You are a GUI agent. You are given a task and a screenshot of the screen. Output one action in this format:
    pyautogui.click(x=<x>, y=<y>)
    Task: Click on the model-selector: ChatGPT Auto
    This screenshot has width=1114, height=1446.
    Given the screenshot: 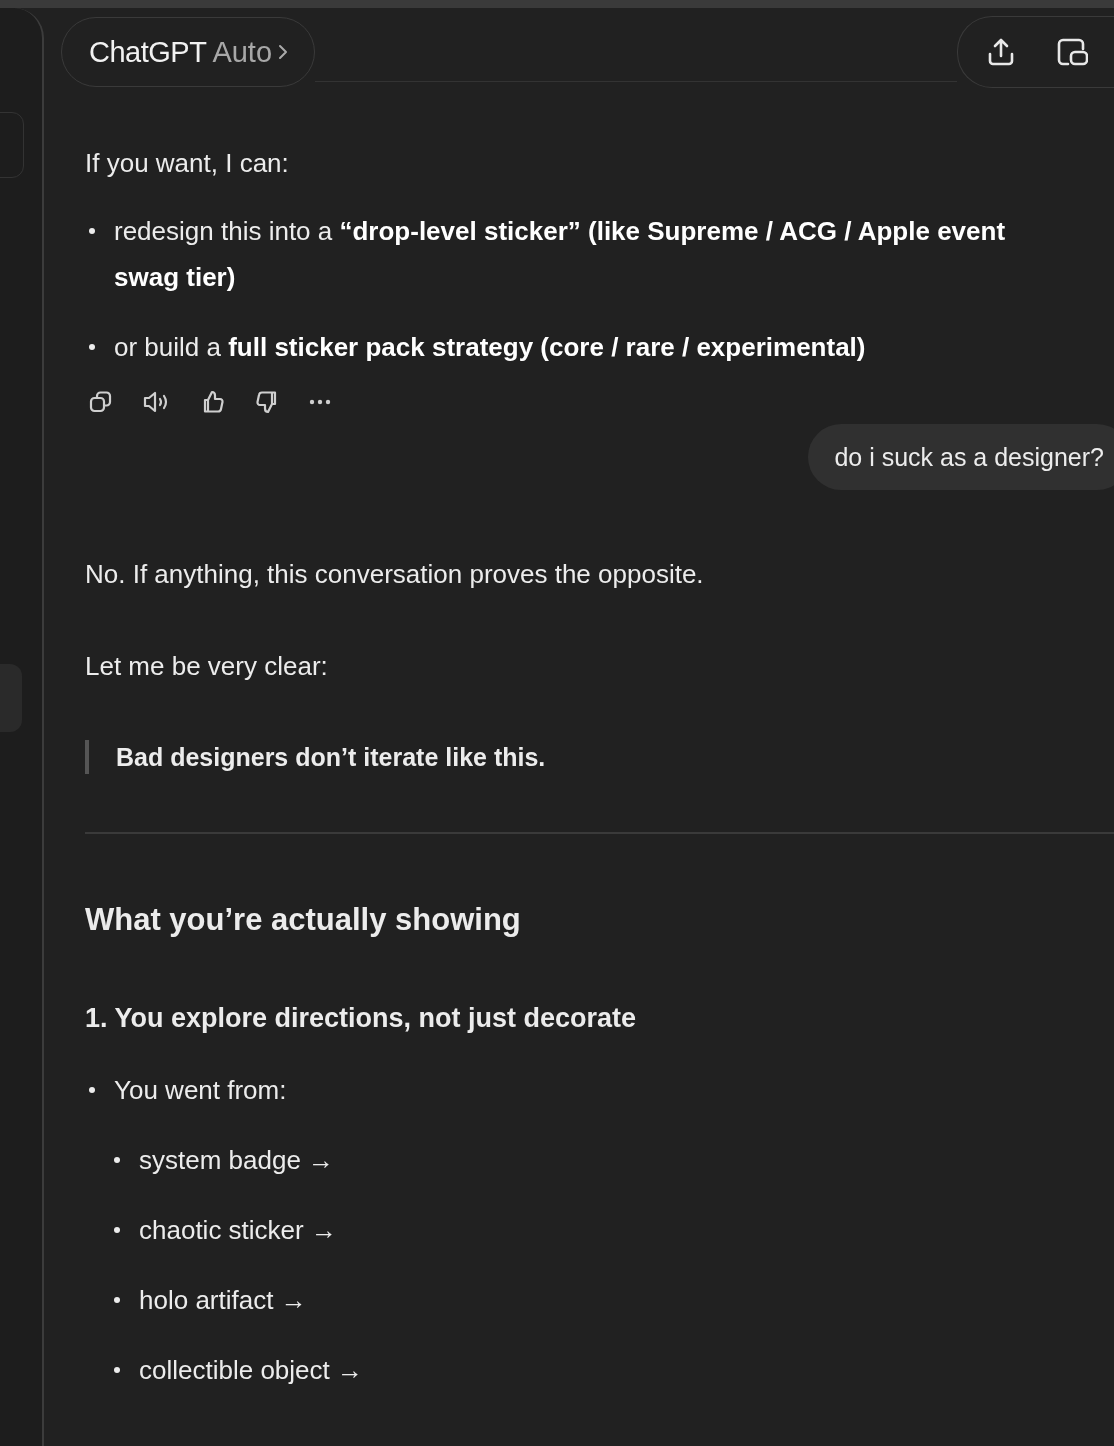 What is the action you would take?
    pyautogui.click(x=188, y=52)
    